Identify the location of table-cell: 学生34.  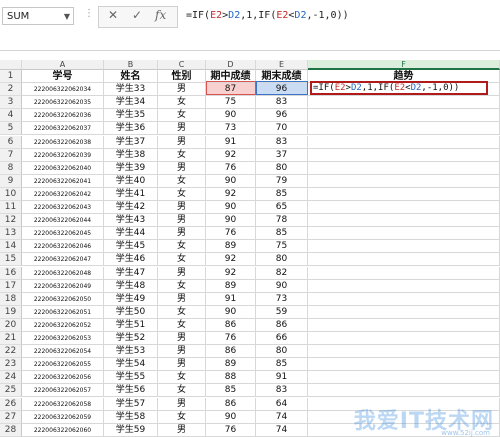
(131, 103).